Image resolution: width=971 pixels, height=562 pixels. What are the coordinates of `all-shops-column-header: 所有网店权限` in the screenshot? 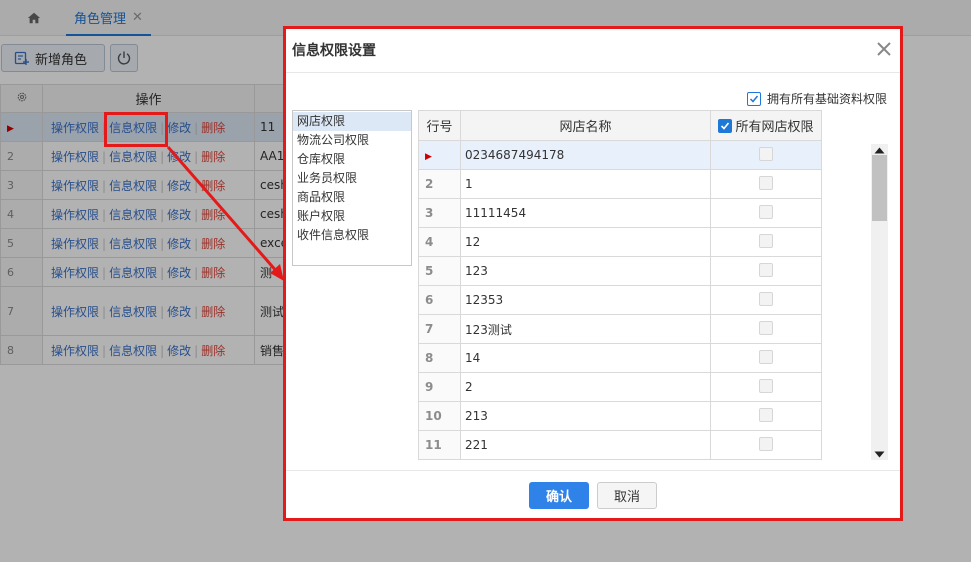 It's located at (766, 125).